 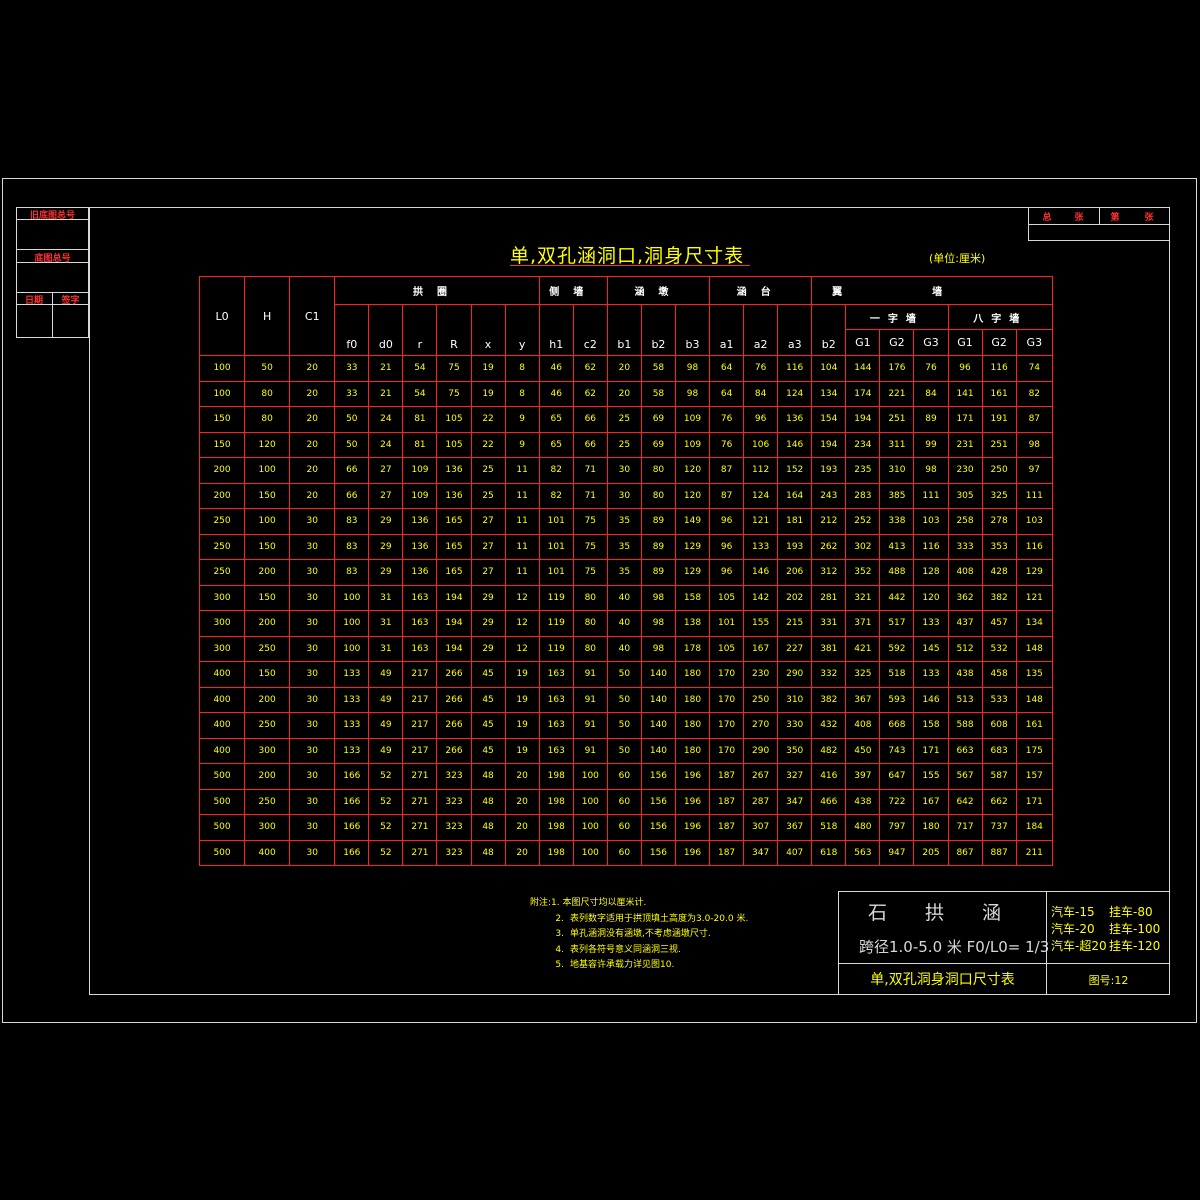 I want to click on table-cell: 8, so click(x=522, y=368).